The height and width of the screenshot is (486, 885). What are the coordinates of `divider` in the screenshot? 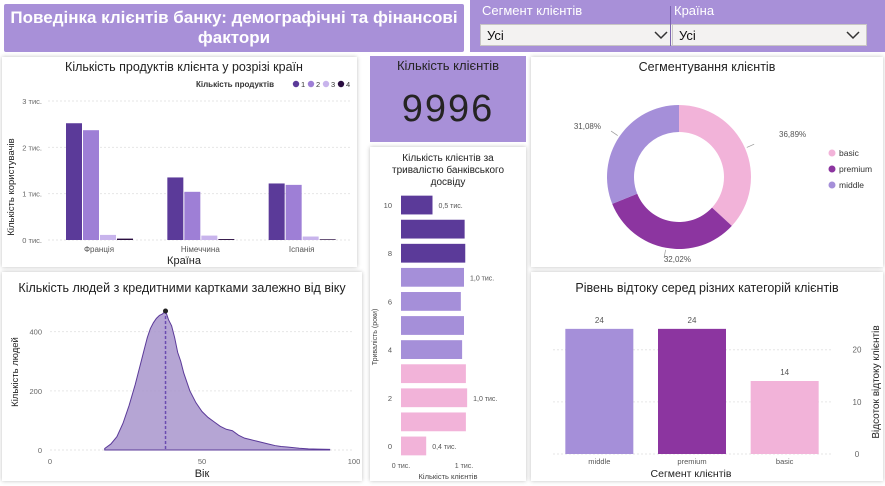 It's located at (465, 26).